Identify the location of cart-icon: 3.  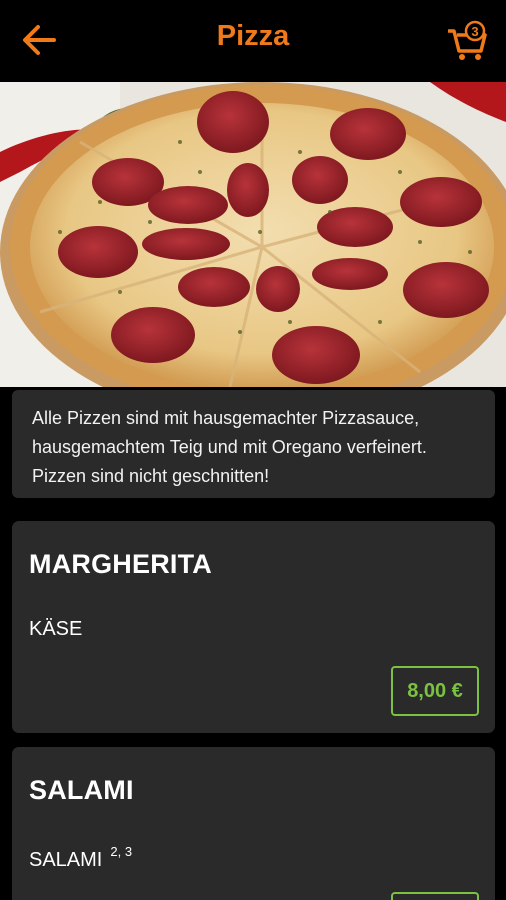
(467, 40).